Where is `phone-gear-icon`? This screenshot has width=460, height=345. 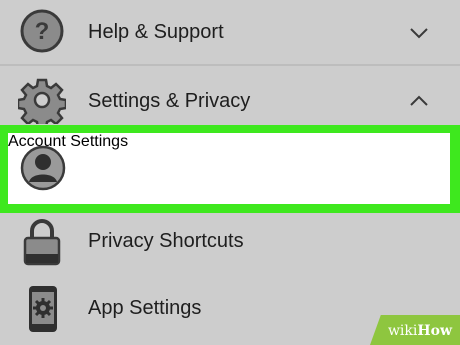
phone-gear-icon is located at coordinates (43, 309).